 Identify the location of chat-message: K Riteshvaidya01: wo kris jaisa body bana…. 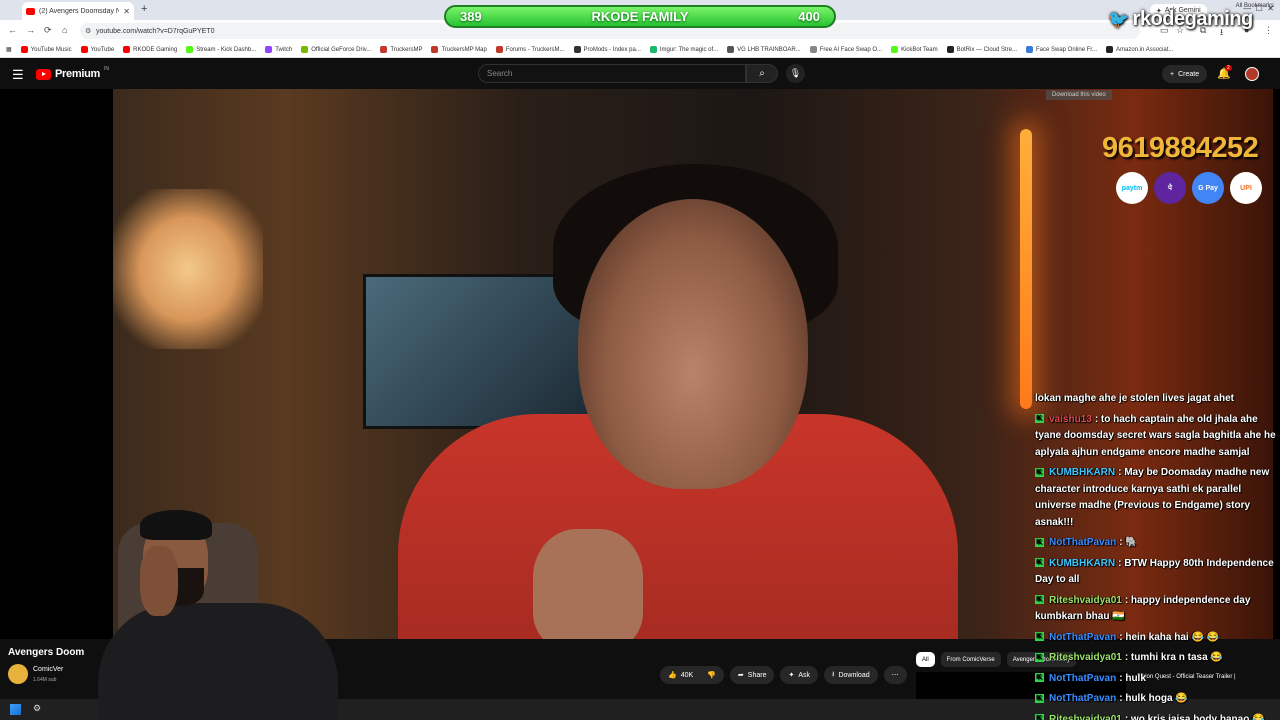
(1157, 716).